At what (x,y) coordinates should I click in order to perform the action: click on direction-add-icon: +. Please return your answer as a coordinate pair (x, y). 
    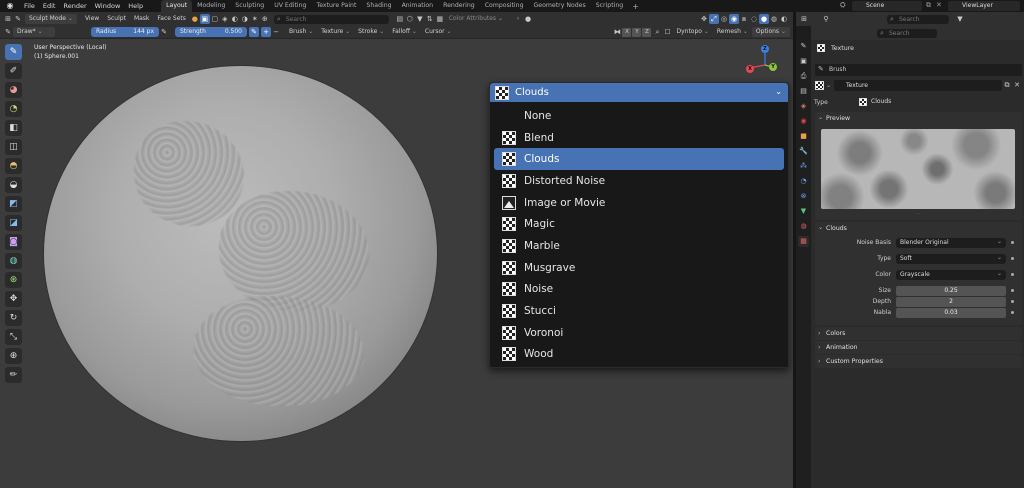
    Looking at the image, I should click on (266, 32).